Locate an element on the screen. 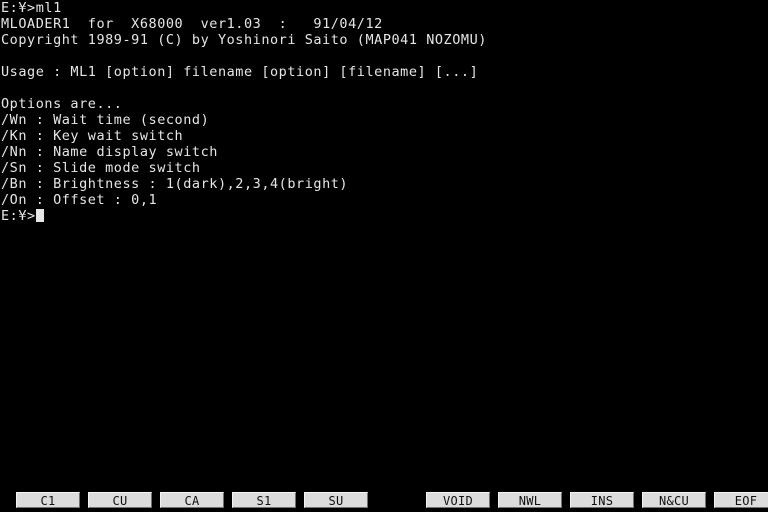 The height and width of the screenshot is (512, 768). function-key-s1: S1 is located at coordinates (264, 500).